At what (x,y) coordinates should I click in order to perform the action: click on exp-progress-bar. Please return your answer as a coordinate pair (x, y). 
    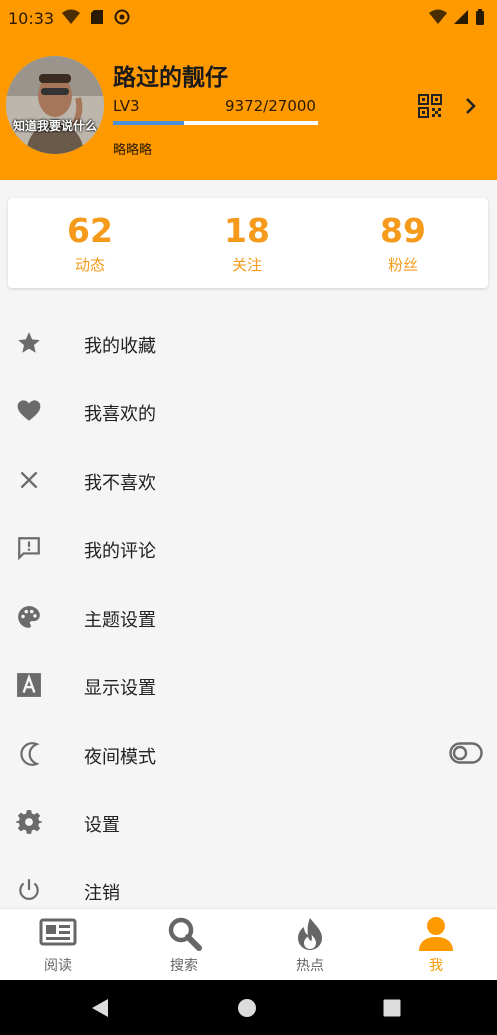
    Looking at the image, I should click on (215, 123).